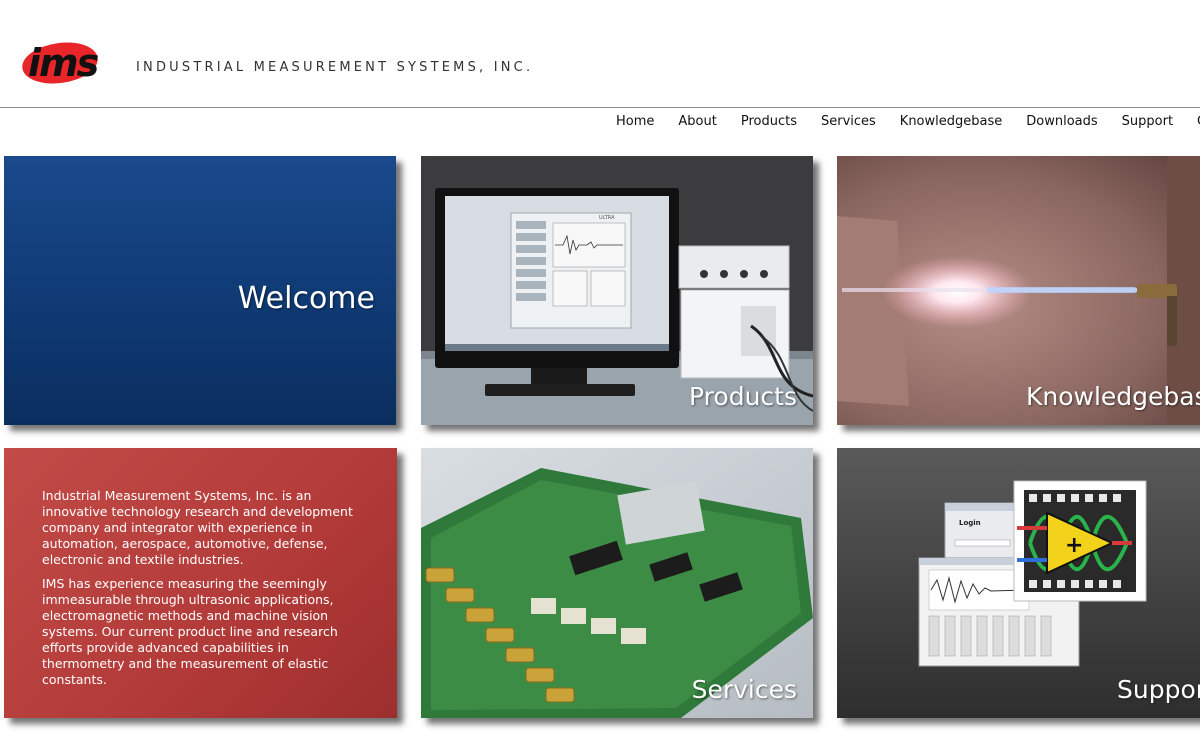 The height and width of the screenshot is (740, 1200). I want to click on support-label: Support, so click(1158, 689).